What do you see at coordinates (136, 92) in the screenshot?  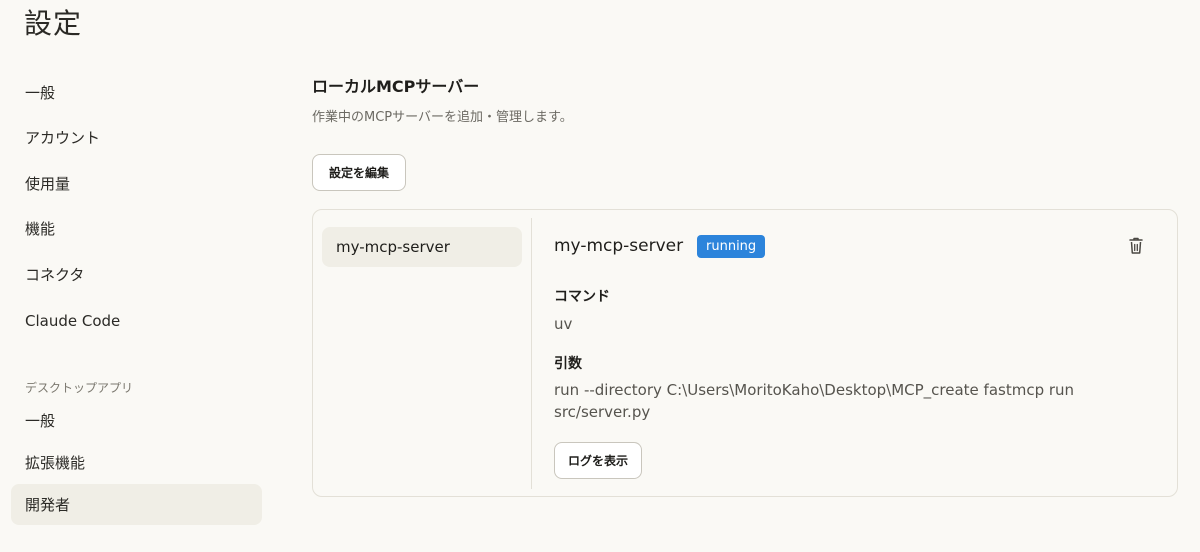 I see `sidebar-item-general: 一般` at bounding box center [136, 92].